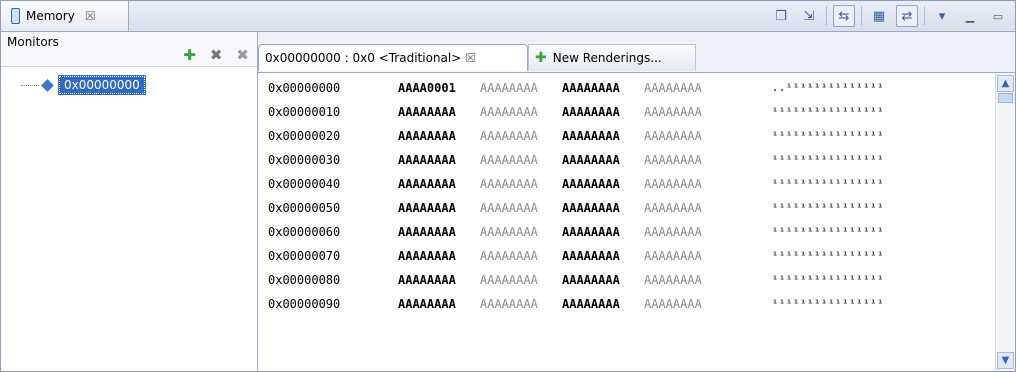 This screenshot has height=372, width=1016. I want to click on row-address: 0x00000000, so click(304, 88).